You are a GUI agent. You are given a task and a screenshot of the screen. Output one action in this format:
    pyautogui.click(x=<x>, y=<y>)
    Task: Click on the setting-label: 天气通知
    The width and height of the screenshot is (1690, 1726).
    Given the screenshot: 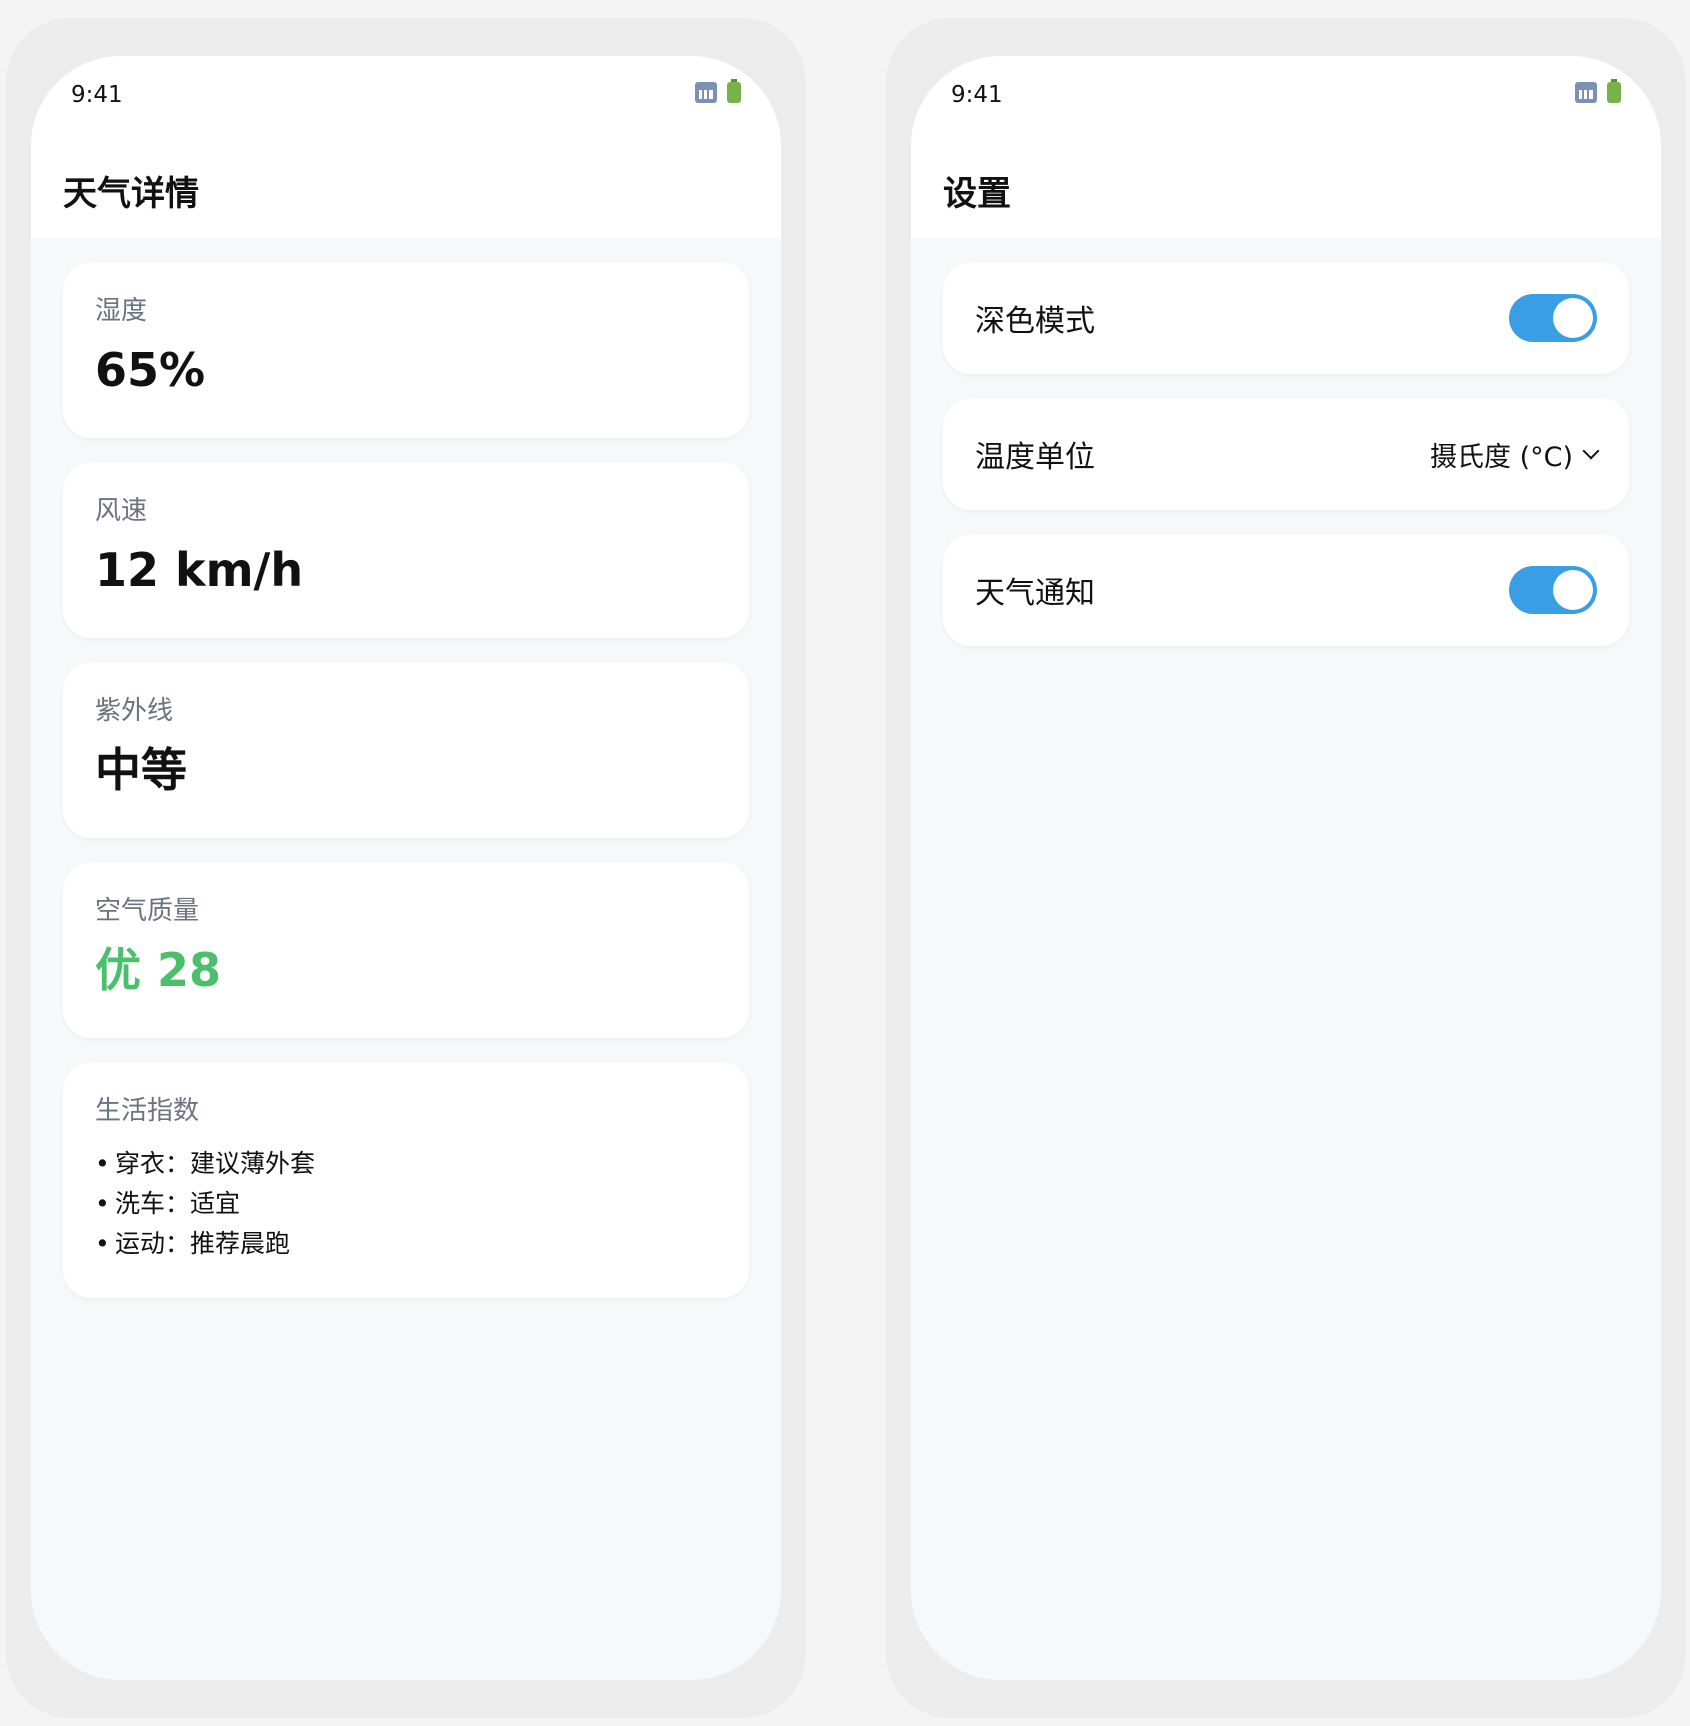 What is the action you would take?
    pyautogui.click(x=1035, y=593)
    